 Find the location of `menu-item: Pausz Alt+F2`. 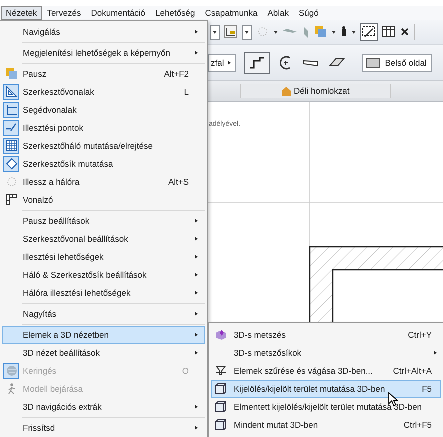

menu-item: Pausz Alt+F2 is located at coordinates (103, 74).